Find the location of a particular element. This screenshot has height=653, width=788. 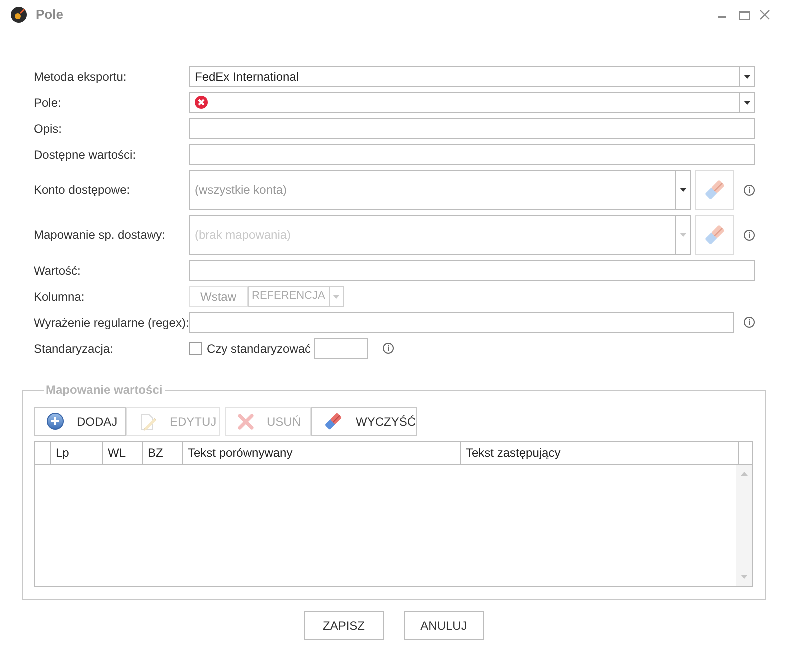

down-arrow-icon is located at coordinates (744, 577).